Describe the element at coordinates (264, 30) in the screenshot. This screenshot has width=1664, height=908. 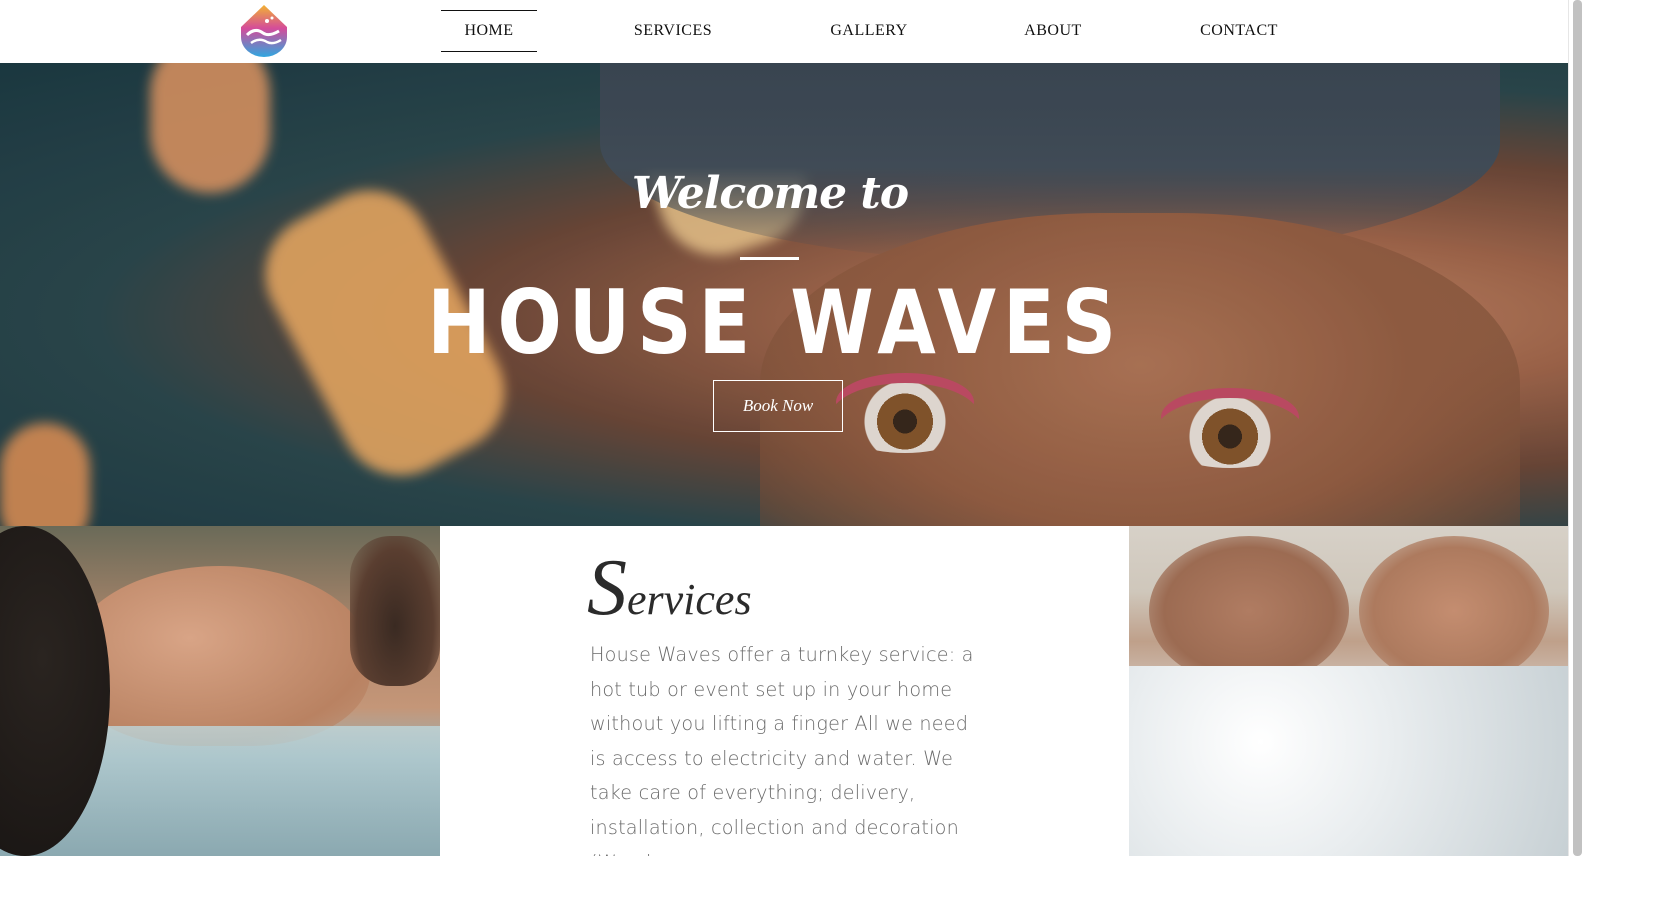
I see `house-waves-logo-icon` at that location.